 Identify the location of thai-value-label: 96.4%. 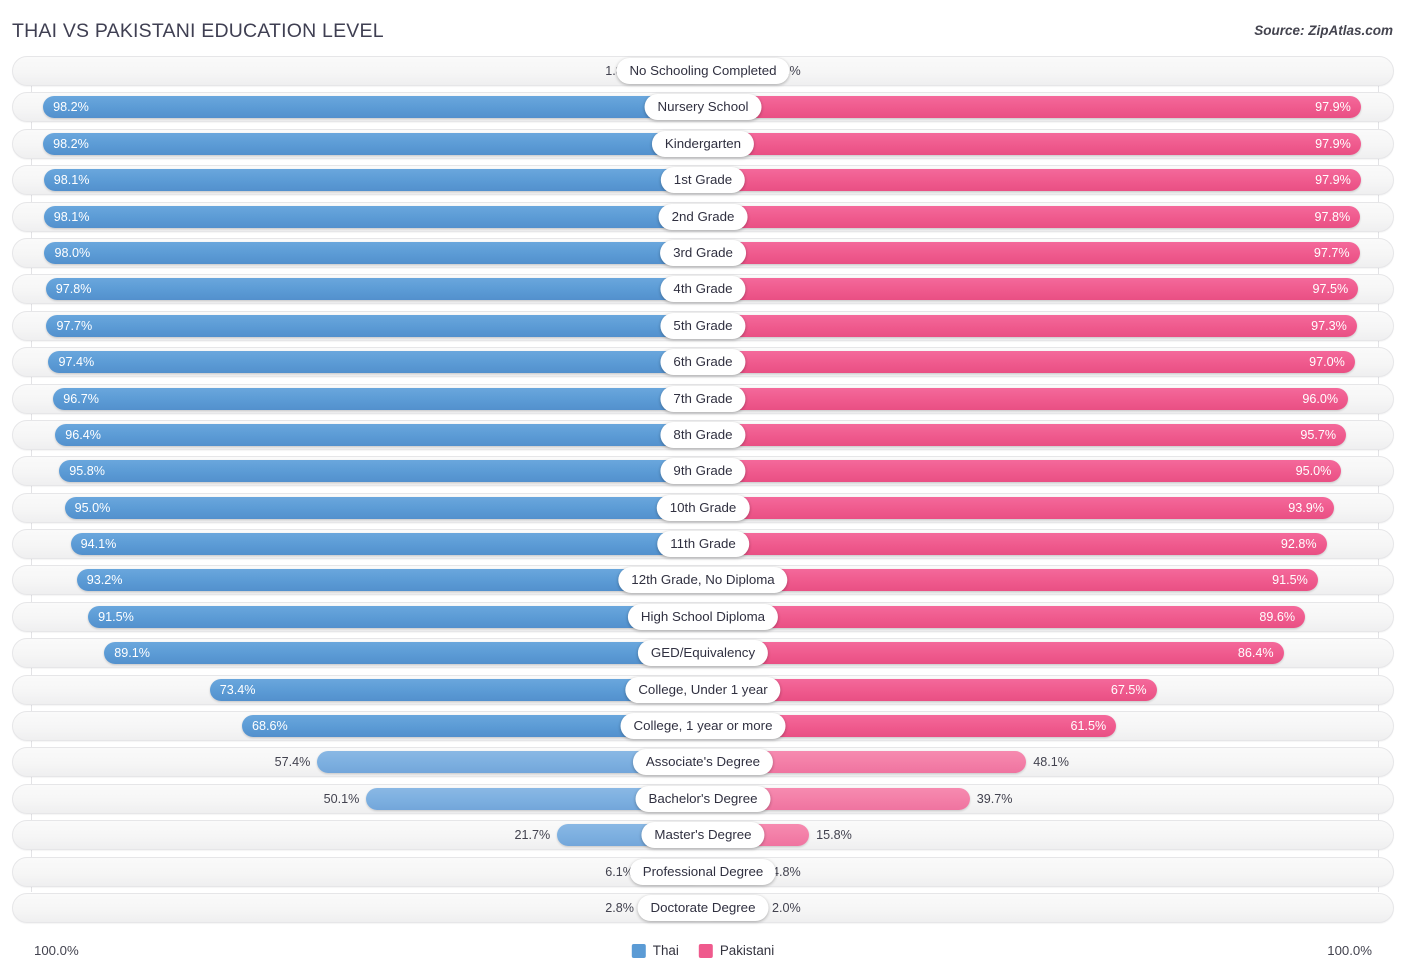
(83, 434).